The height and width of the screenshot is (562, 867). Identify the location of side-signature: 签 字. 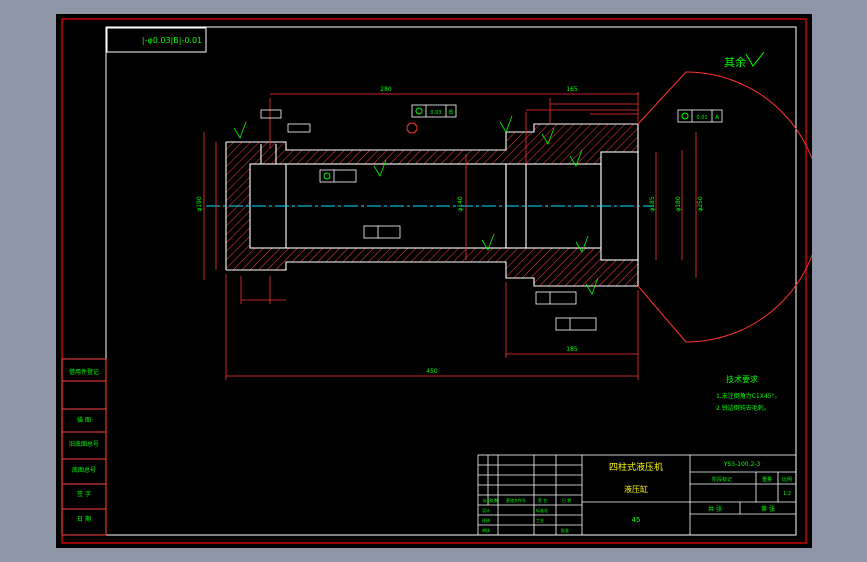
(84, 494).